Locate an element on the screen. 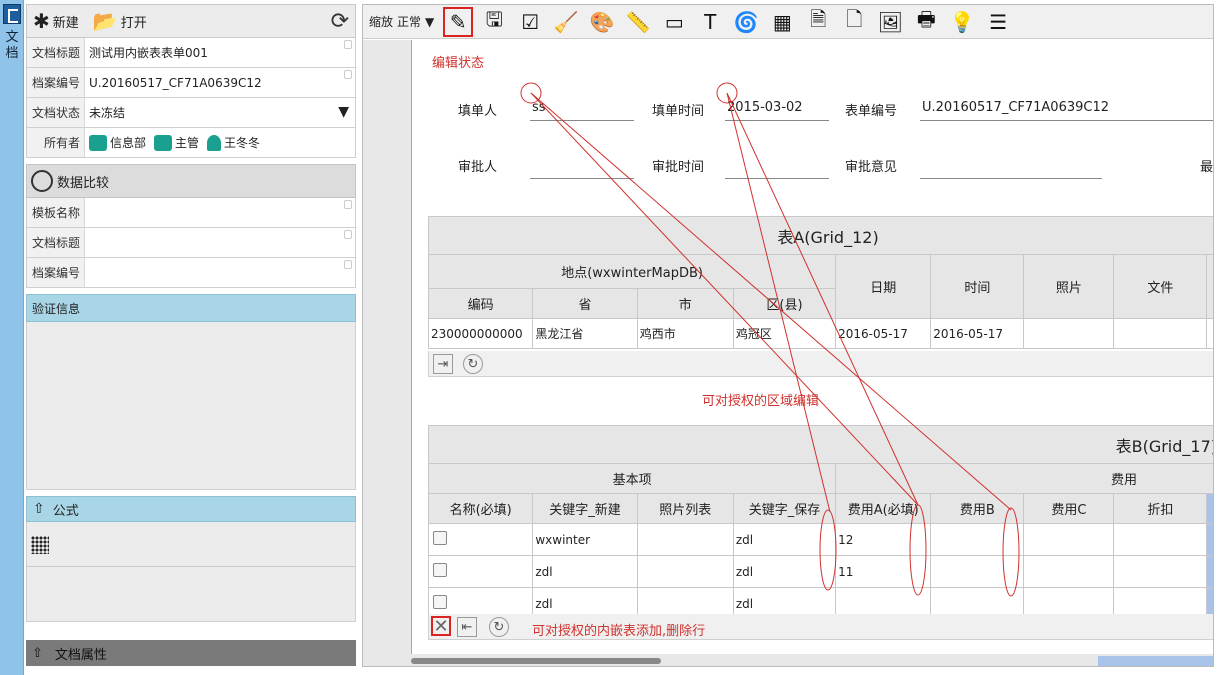  grid-a-title: 表A(Grid_12) is located at coordinates (820, 235).